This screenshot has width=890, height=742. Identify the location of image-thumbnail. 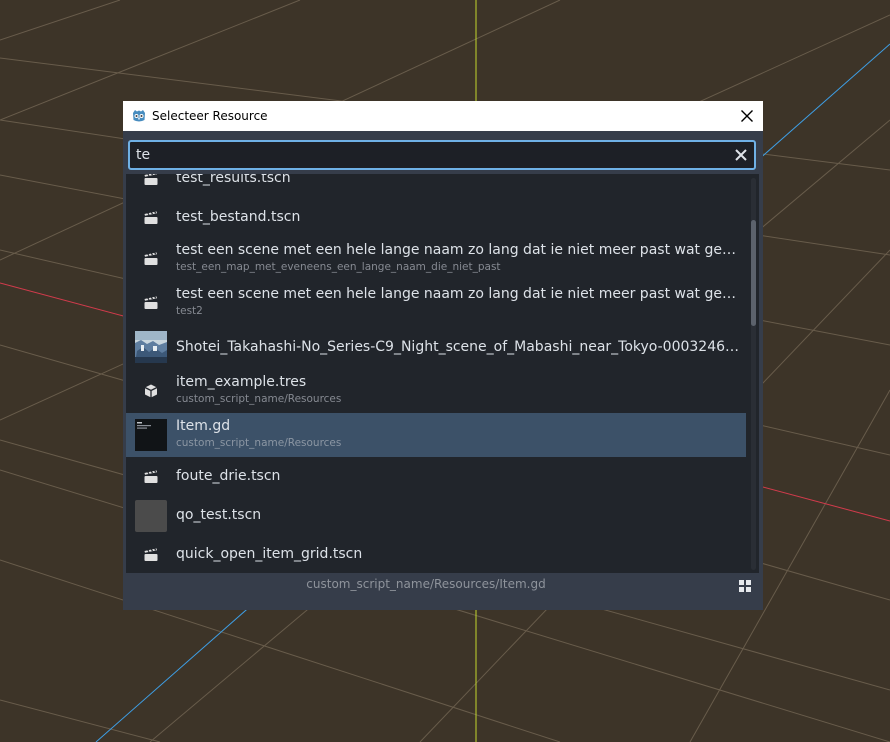
(151, 347).